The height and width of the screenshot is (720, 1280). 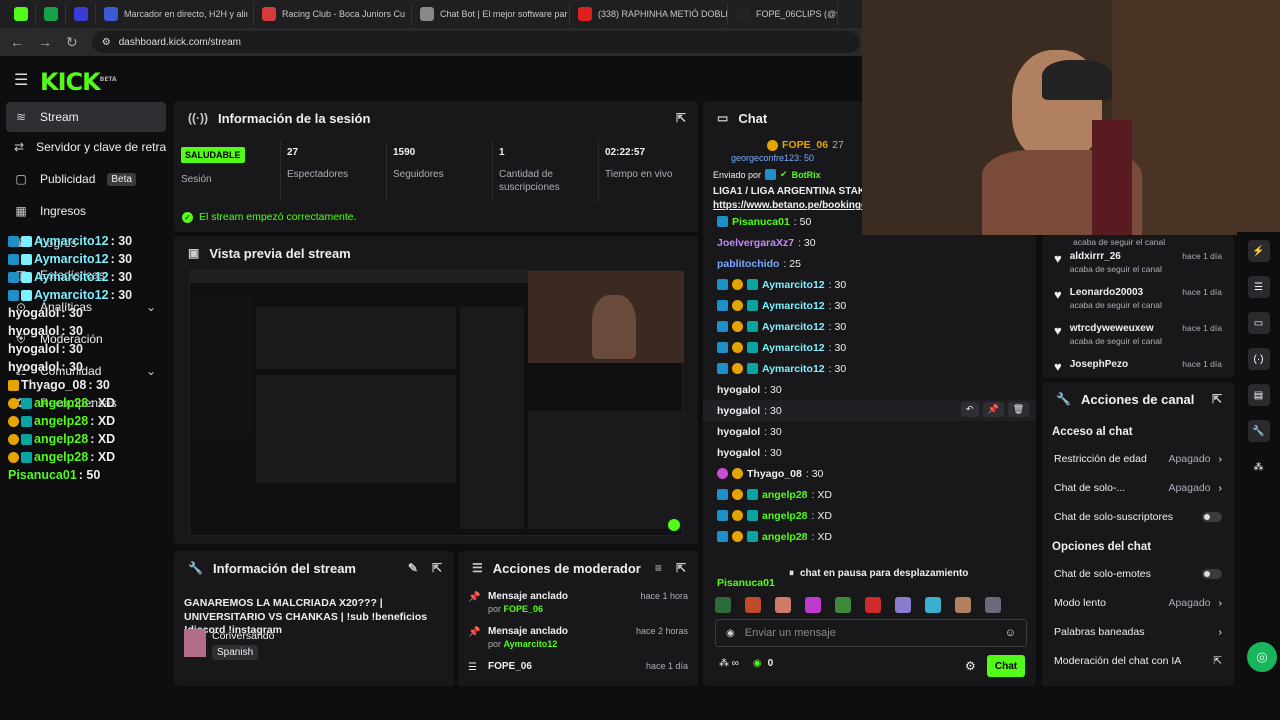 I want to click on browser-tab: Racing Club - Boca Juniors Cu×, so click(x=333, y=14).